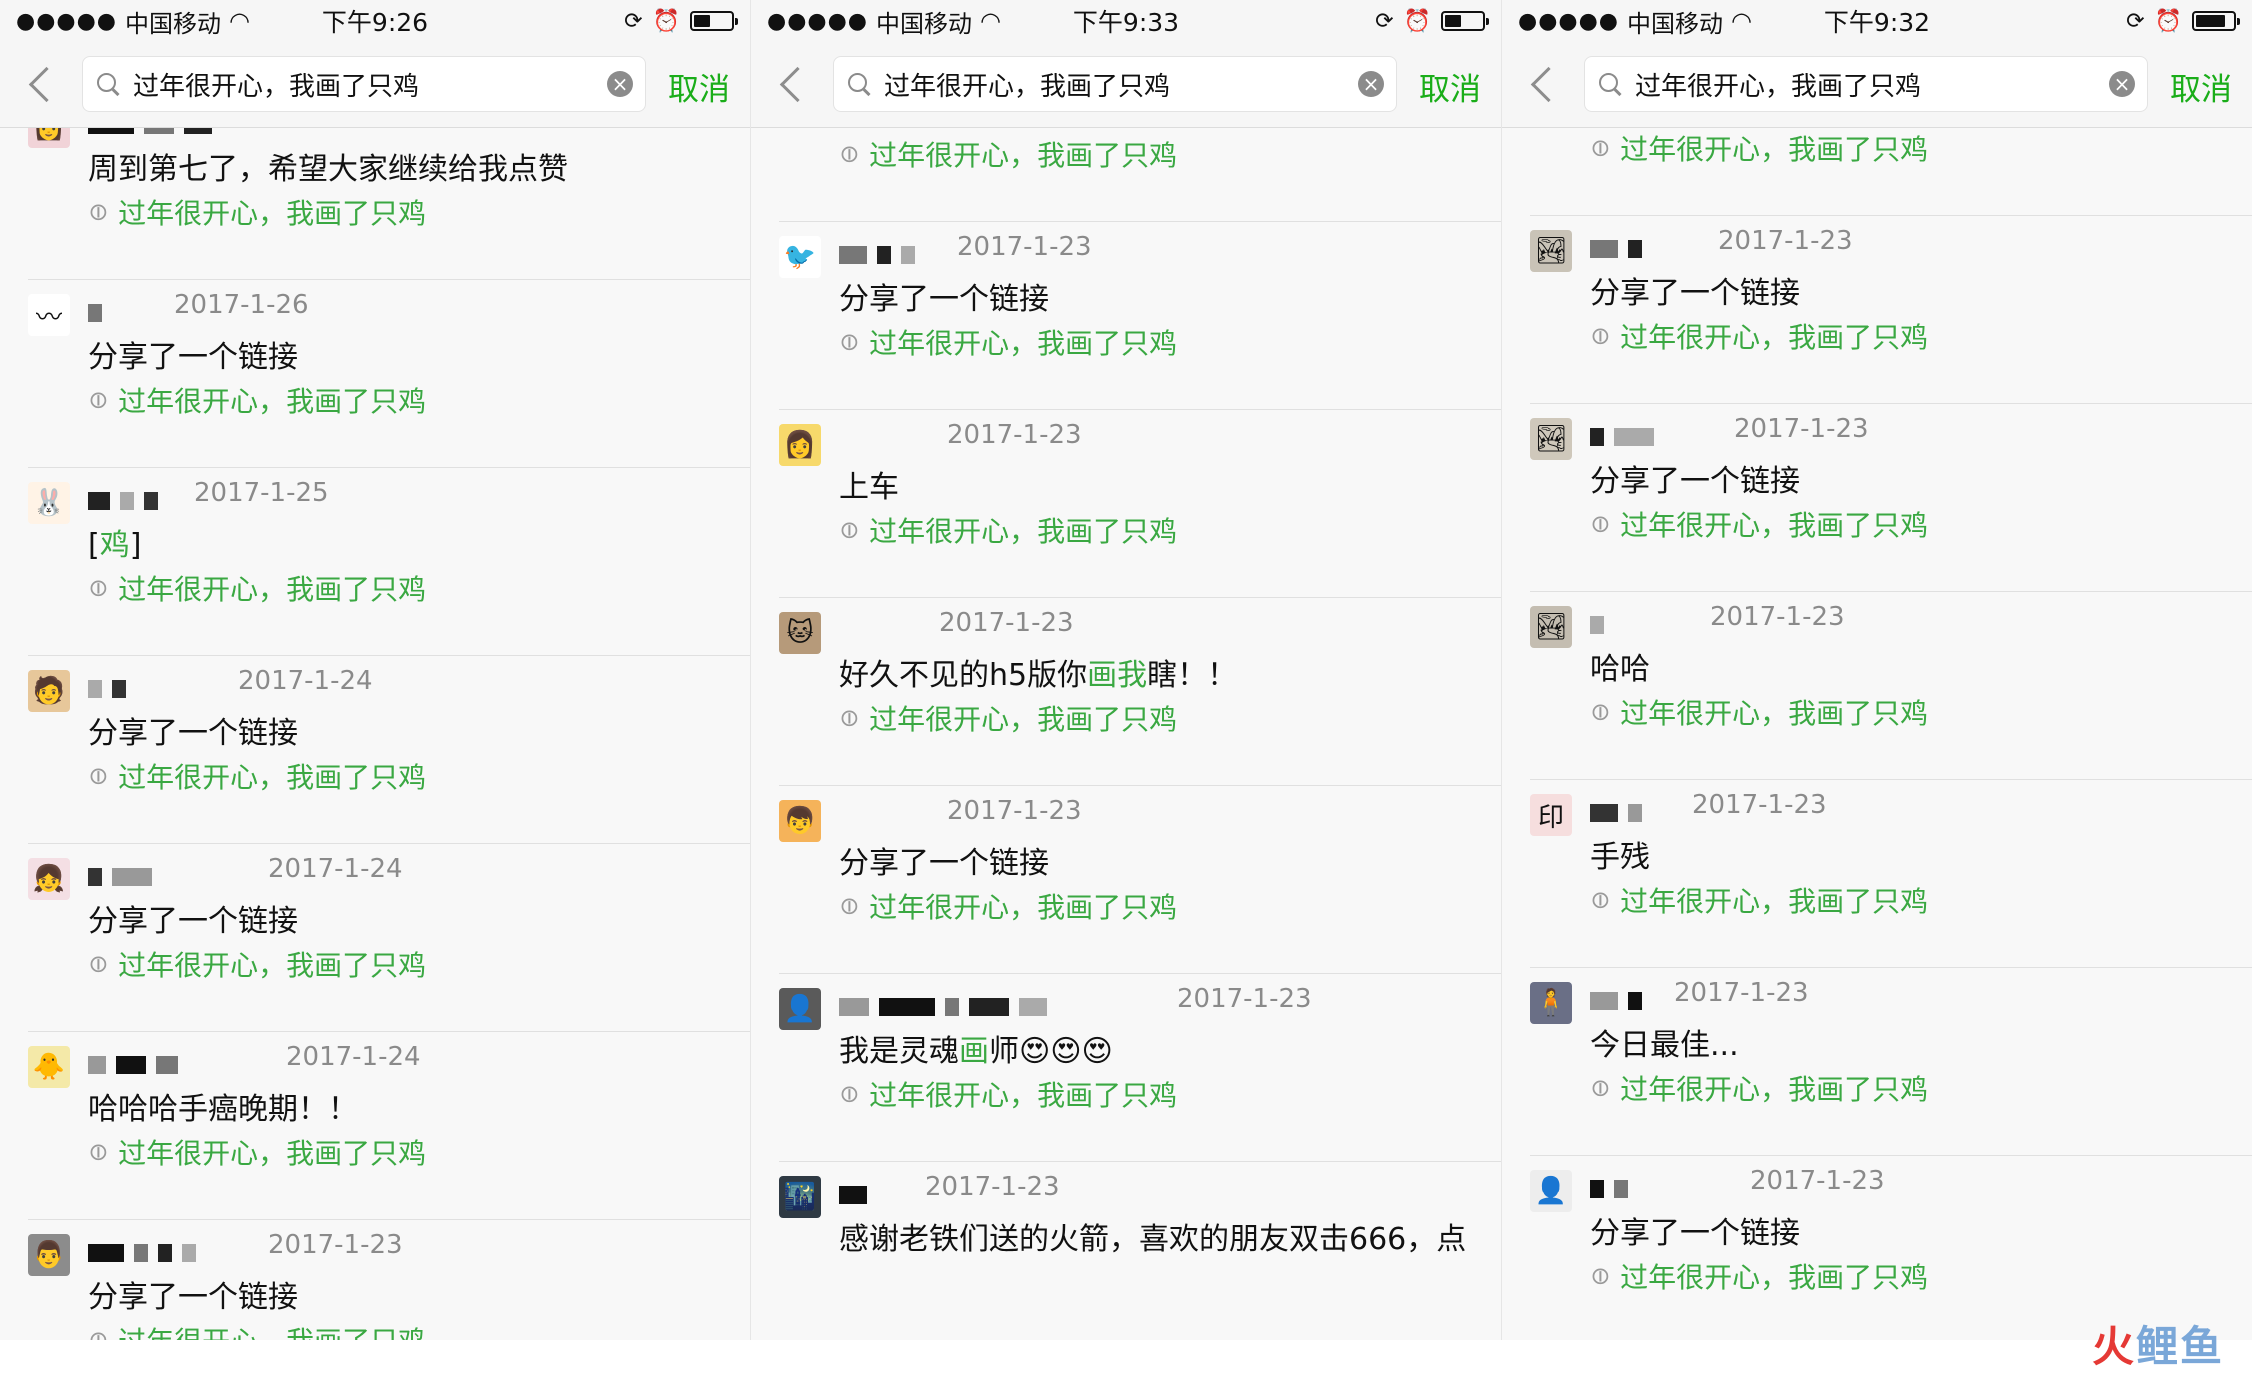 The image size is (2252, 1376). What do you see at coordinates (800, 633) in the screenshot?
I see `cat-avatar-icon: 🐱` at bounding box center [800, 633].